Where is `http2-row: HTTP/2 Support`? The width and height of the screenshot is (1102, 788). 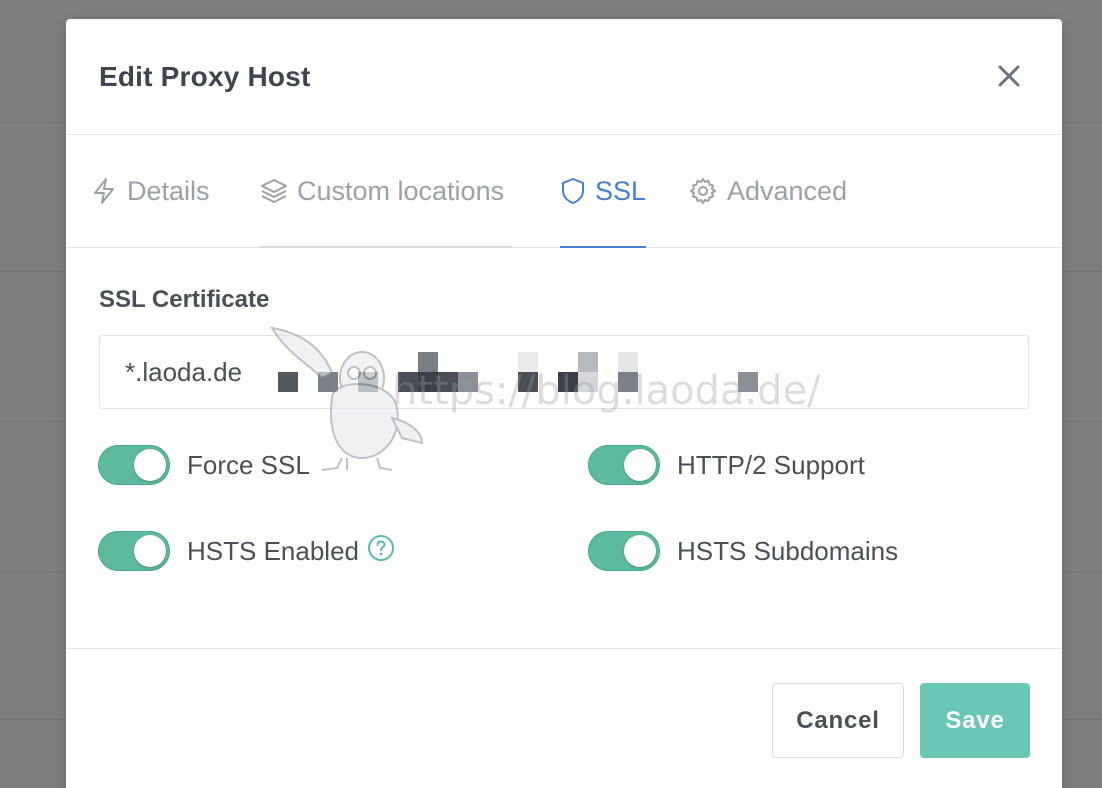
http2-row: HTTP/2 Support is located at coordinates (726, 465).